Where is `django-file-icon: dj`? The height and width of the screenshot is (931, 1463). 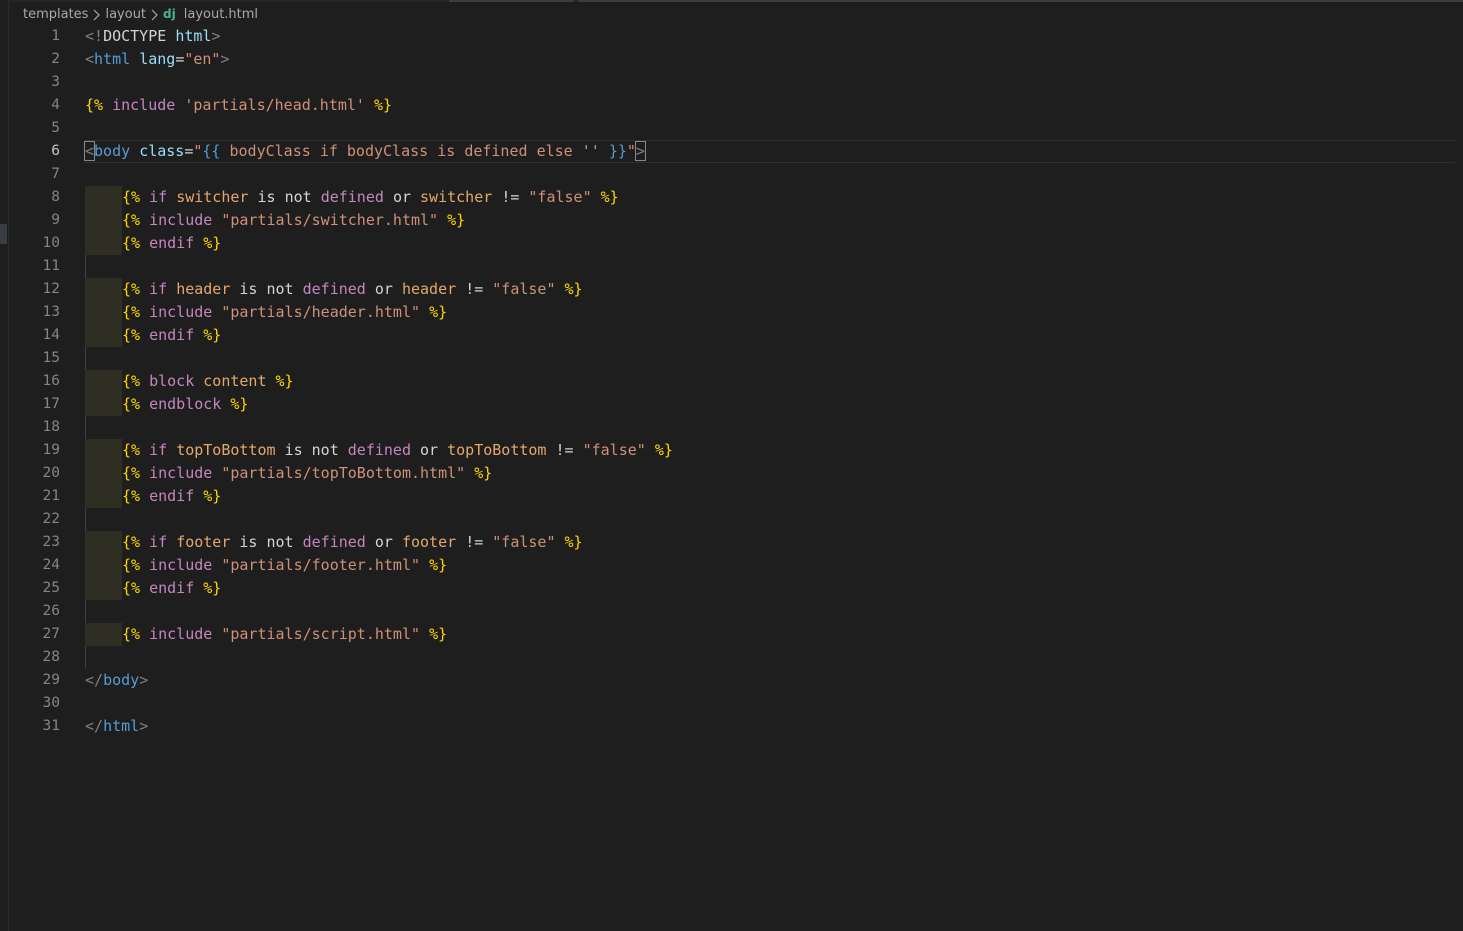 django-file-icon: dj is located at coordinates (169, 14).